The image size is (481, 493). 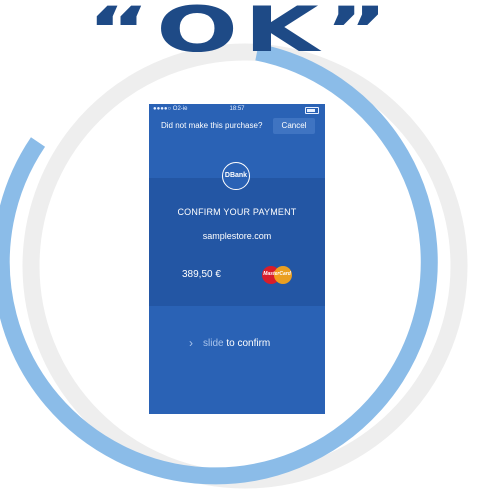 I want to click on merchant-name: samplestore.com, so click(x=237, y=236).